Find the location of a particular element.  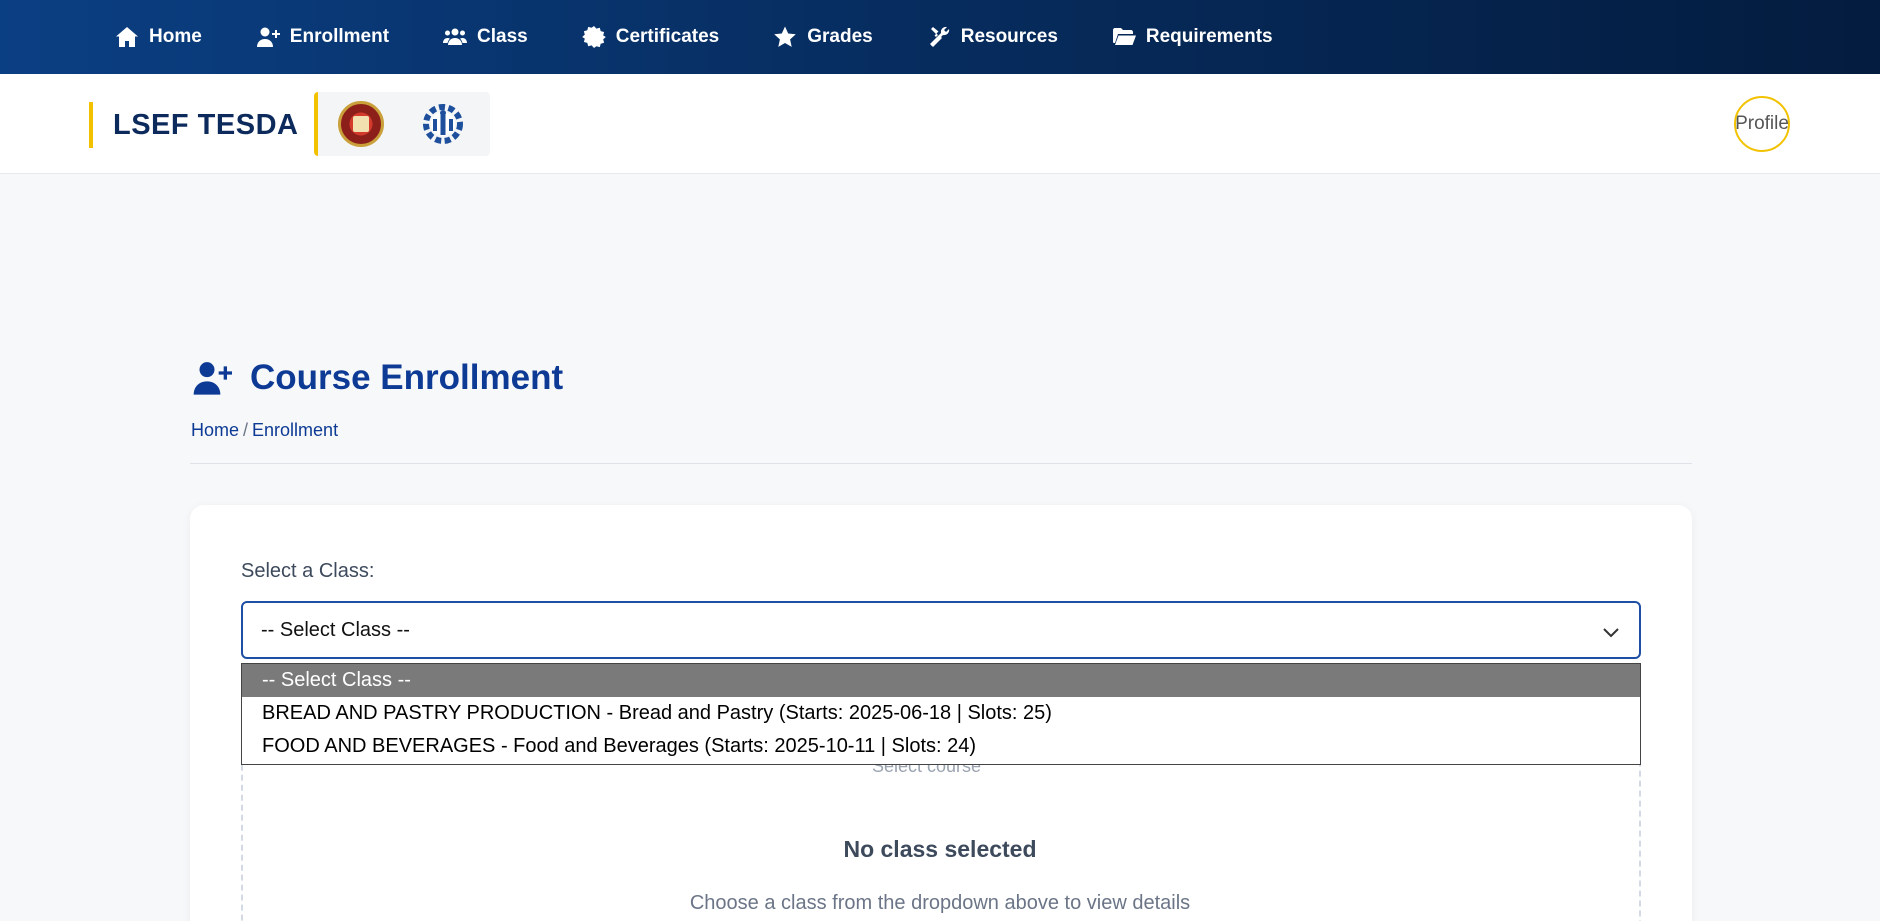

nav-item-label: Grades is located at coordinates (840, 36).